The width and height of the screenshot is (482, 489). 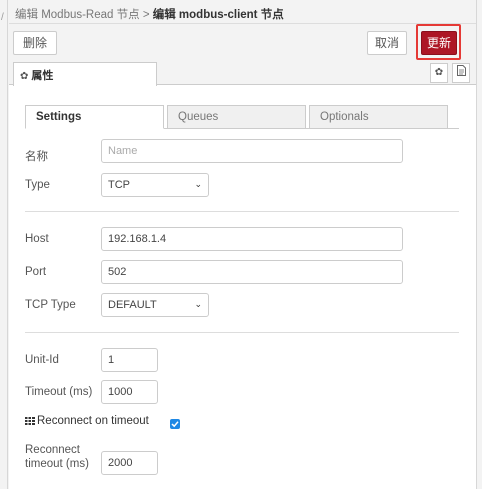 I want to click on settings-gear-button: ✿, so click(x=439, y=73).